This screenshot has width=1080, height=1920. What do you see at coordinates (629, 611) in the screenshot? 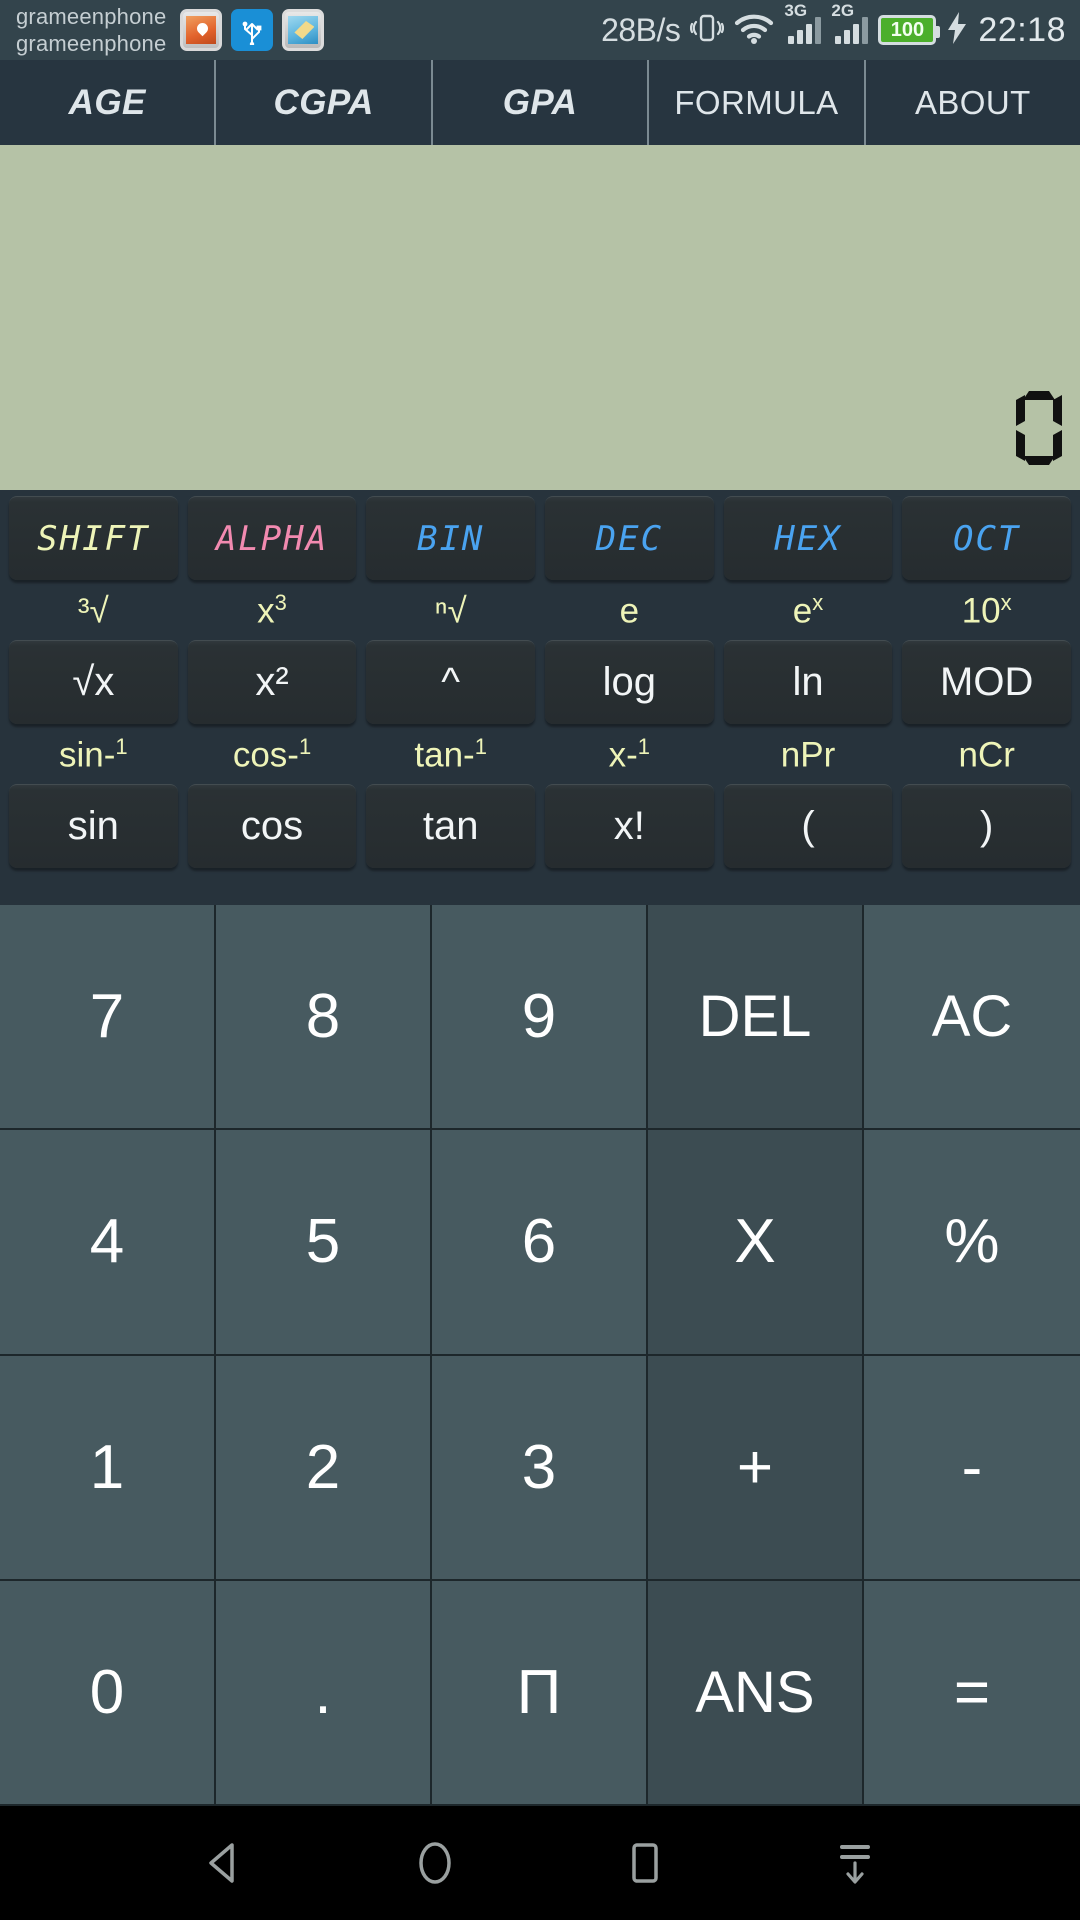
I see `shift-label-e: e` at bounding box center [629, 611].